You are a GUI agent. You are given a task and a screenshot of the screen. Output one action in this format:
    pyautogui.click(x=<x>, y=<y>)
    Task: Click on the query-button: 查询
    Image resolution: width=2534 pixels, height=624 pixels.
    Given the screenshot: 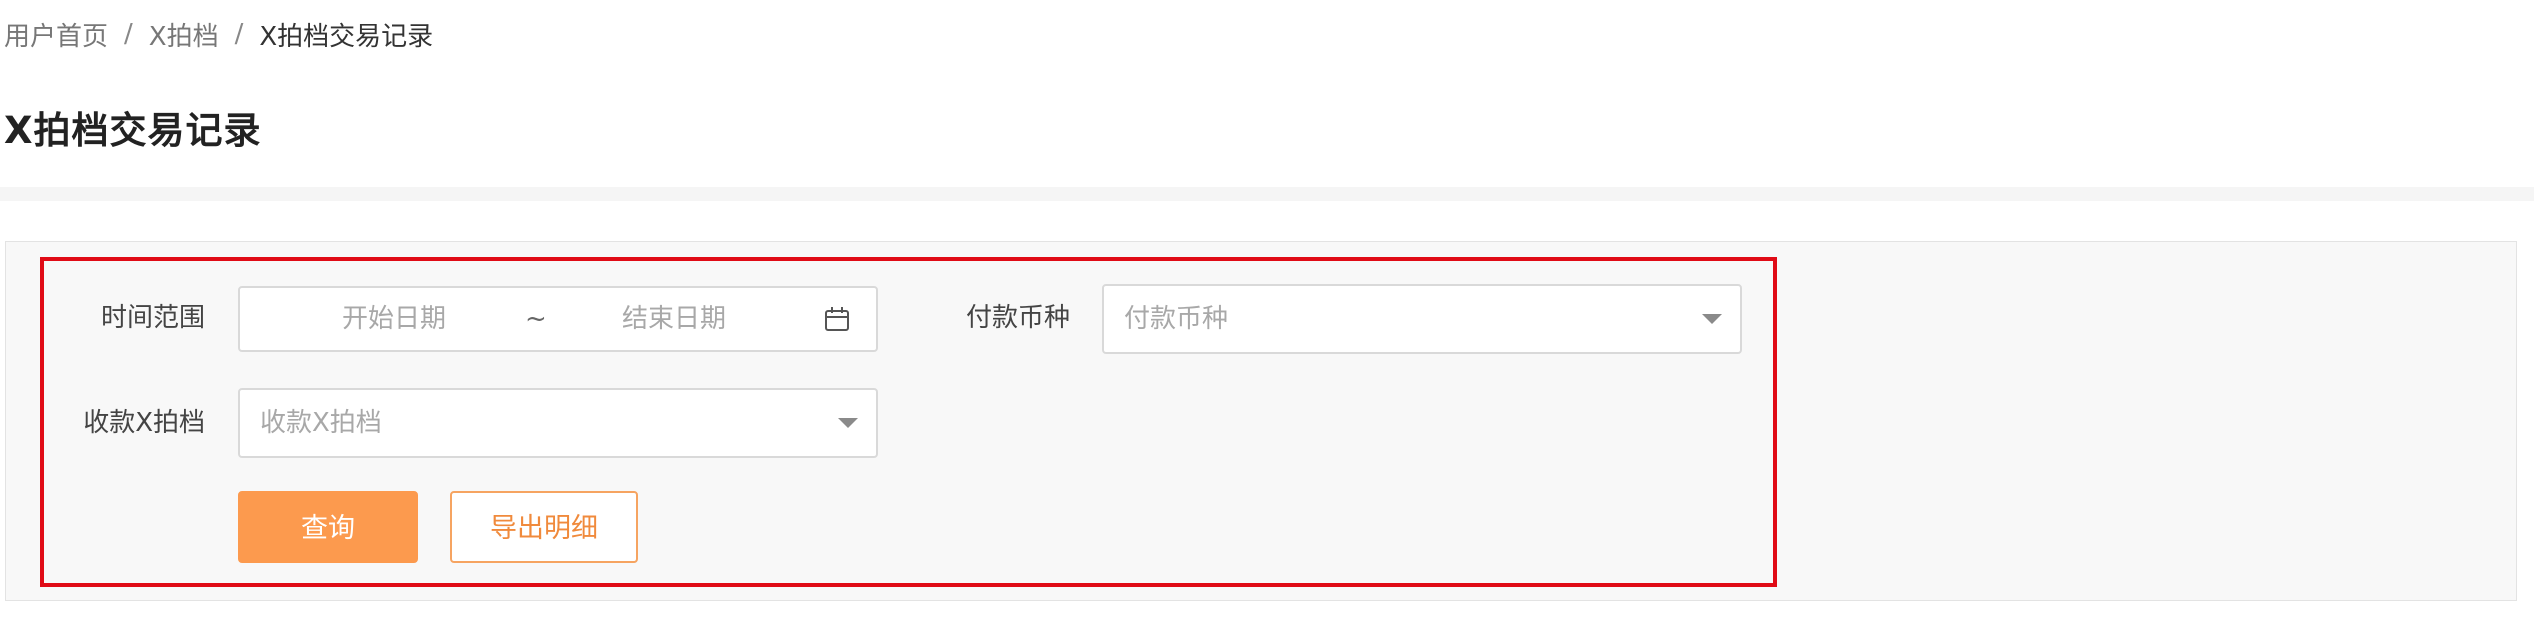 What is the action you would take?
    pyautogui.click(x=328, y=527)
    